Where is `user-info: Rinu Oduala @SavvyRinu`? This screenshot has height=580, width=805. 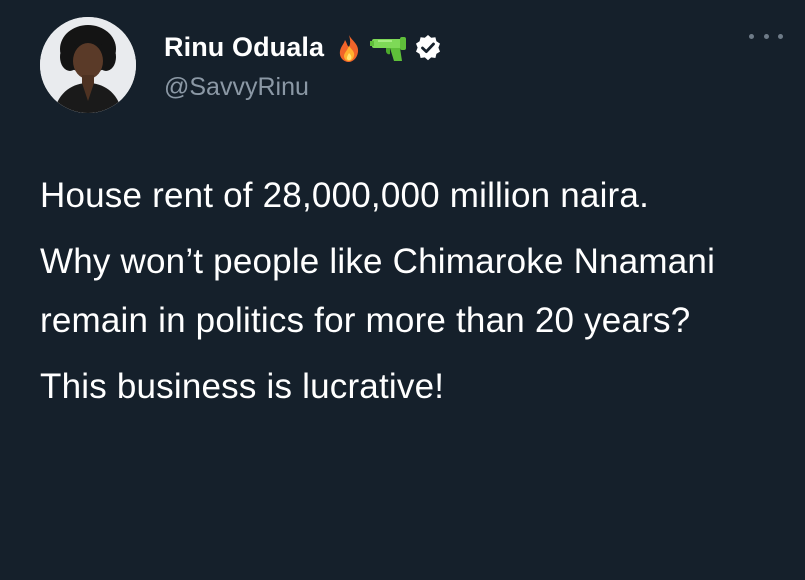
user-info: Rinu Oduala @SavvyRinu is located at coordinates (303, 65).